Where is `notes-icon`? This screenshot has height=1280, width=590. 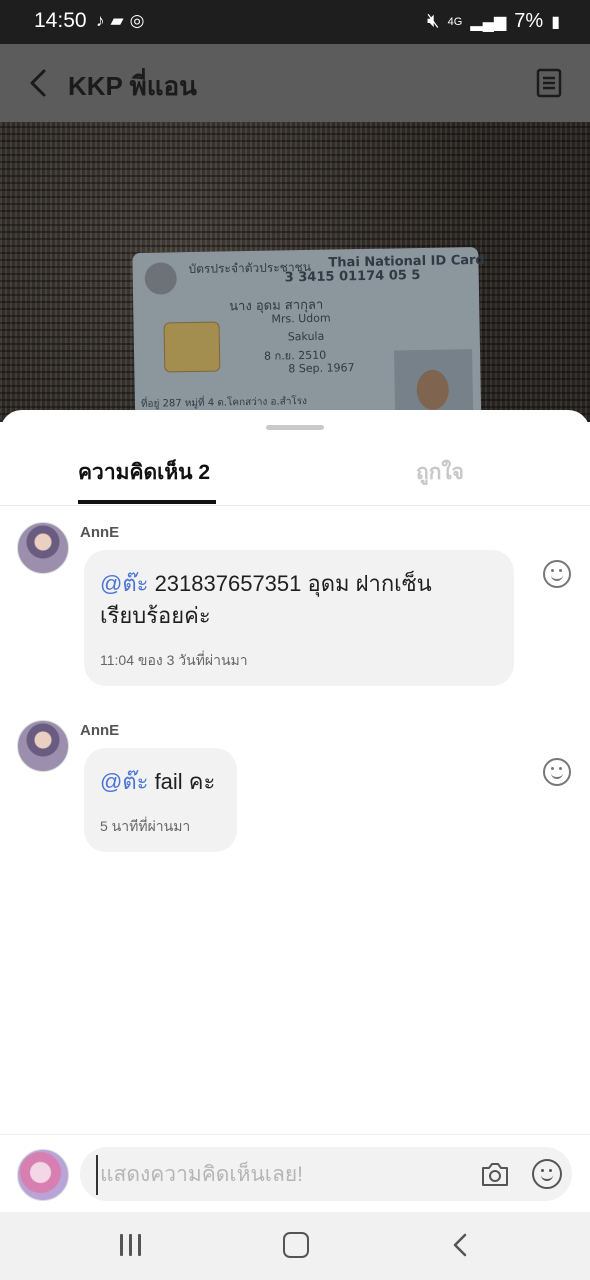
notes-icon is located at coordinates (549, 83).